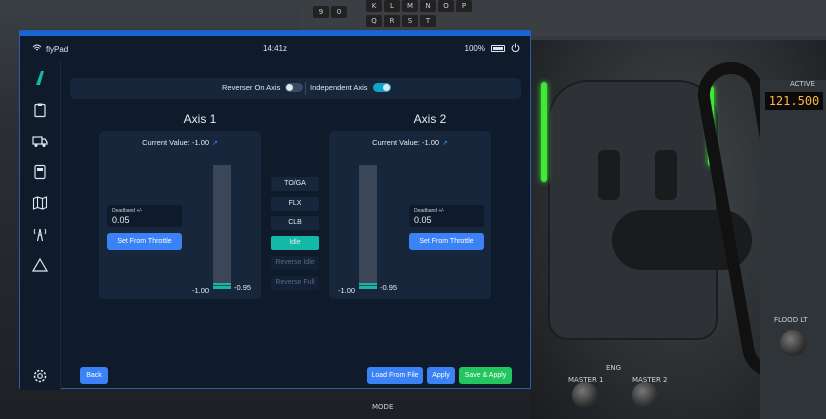  I want to click on save-apply-button: Save & Apply, so click(485, 375).